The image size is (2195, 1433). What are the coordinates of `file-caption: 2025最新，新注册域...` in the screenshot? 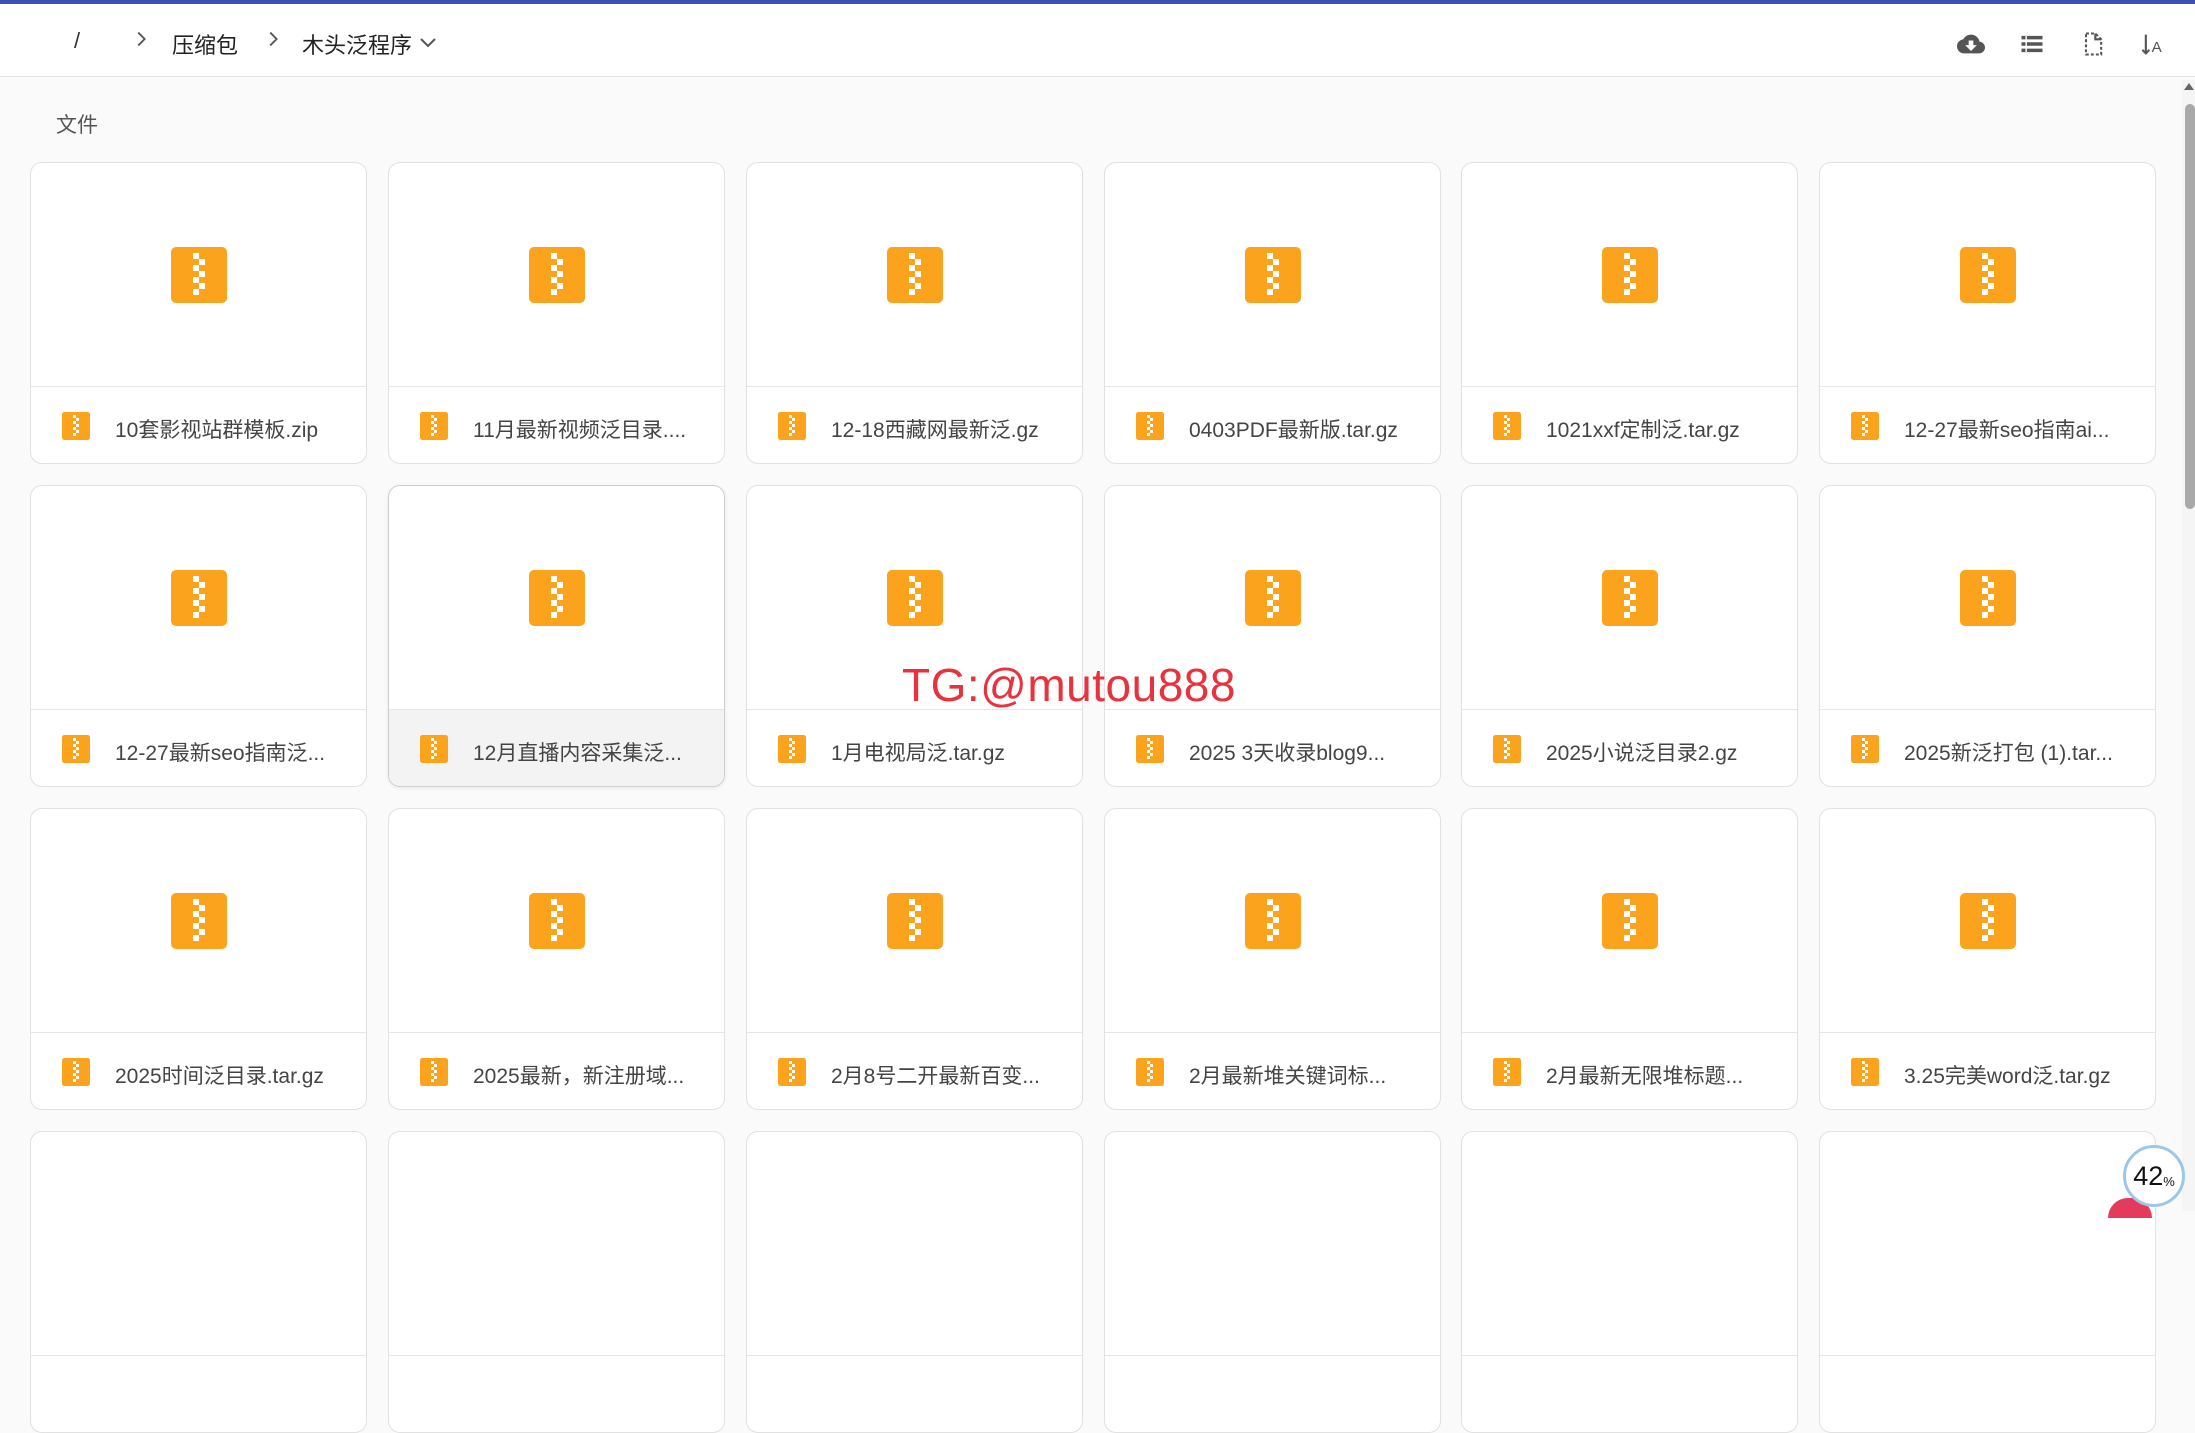 It's located at (556, 1071).